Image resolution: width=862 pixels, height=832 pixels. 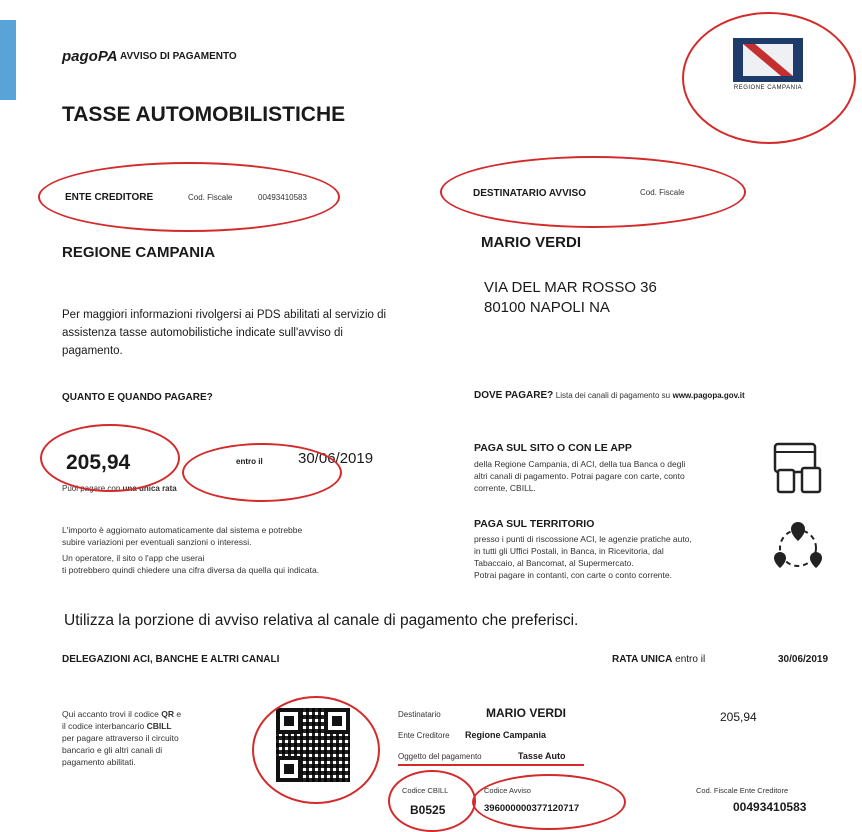 I want to click on annotation-notice-code, so click(x=549, y=802).